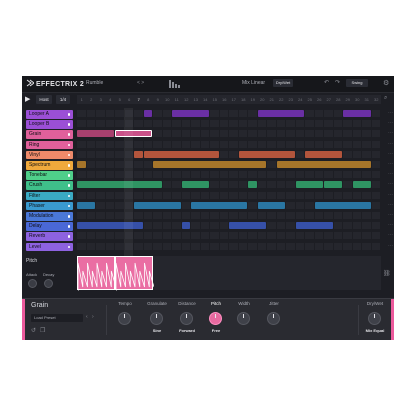 This screenshot has width=416, height=416. What do you see at coordinates (377, 99) in the screenshot?
I see `ruler-step: 32` at bounding box center [377, 99].